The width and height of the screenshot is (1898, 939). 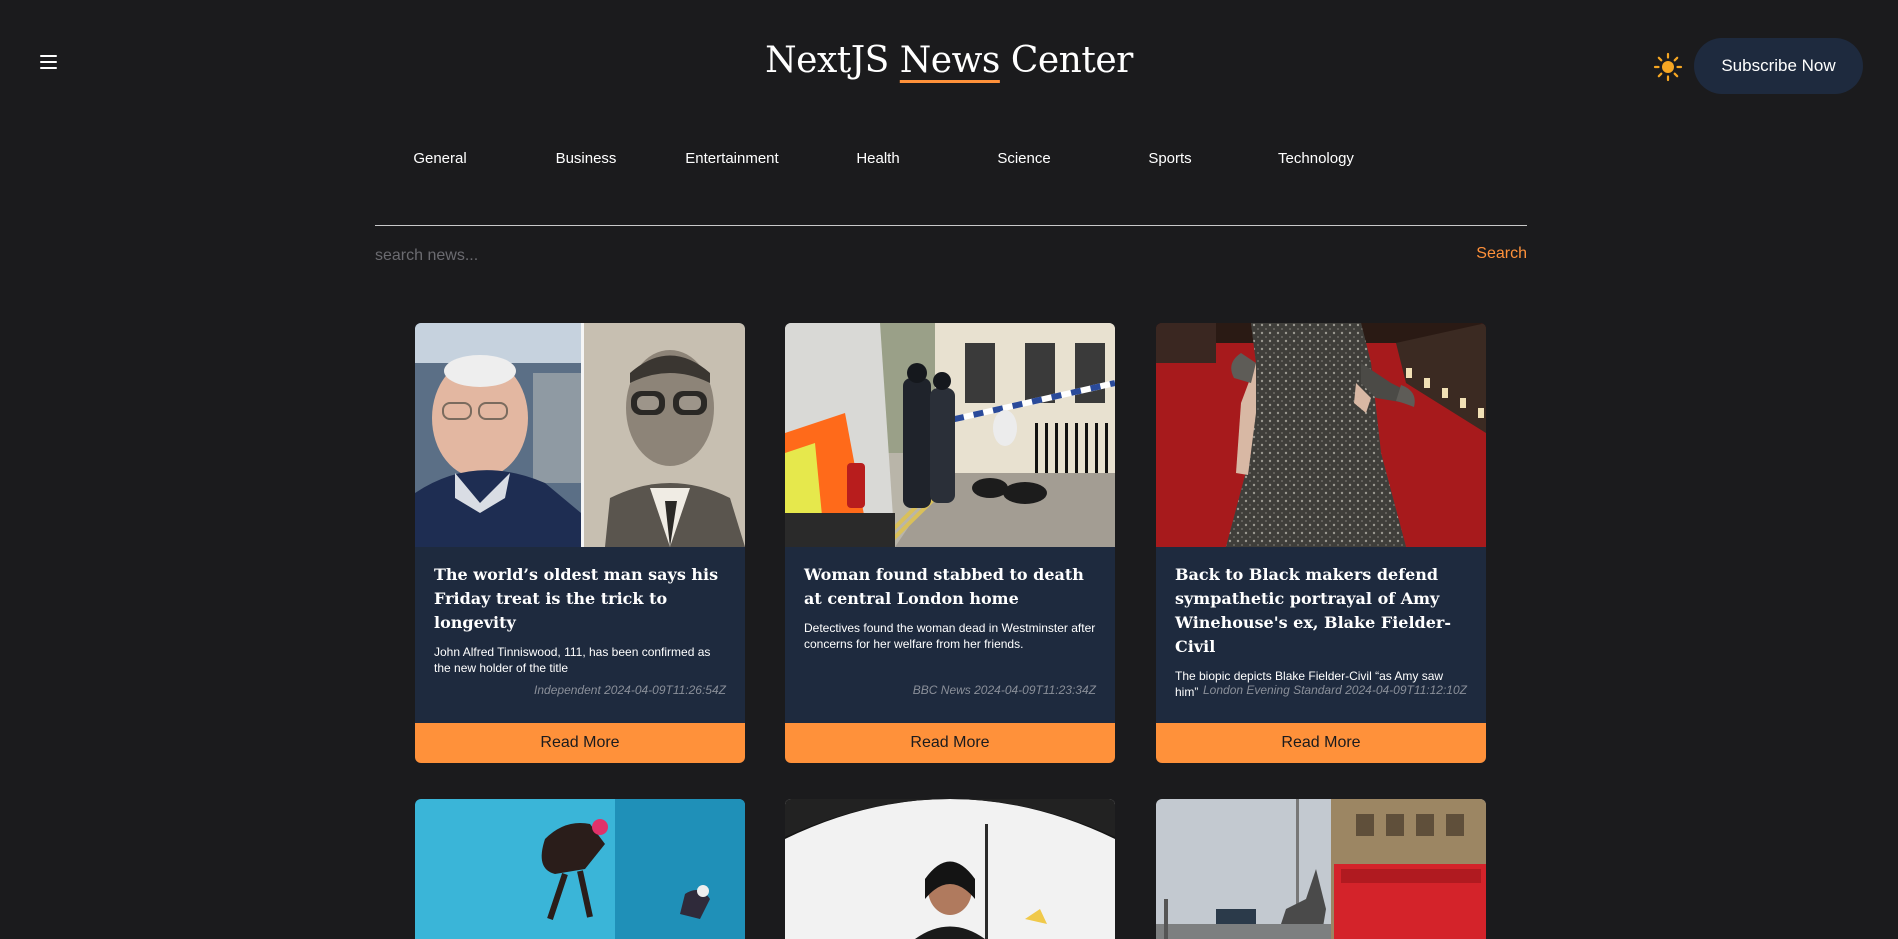 I want to click on nav-item-science: Science, so click(x=1024, y=158).